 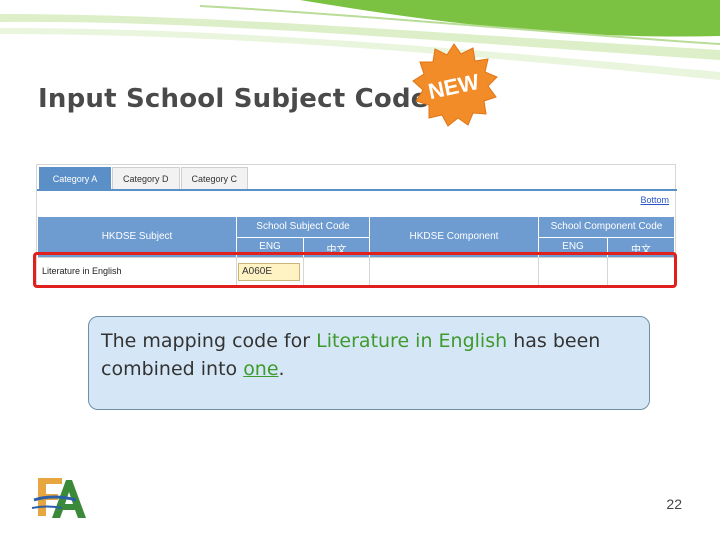 I want to click on header-swoosh-decoration, so click(x=360, y=40).